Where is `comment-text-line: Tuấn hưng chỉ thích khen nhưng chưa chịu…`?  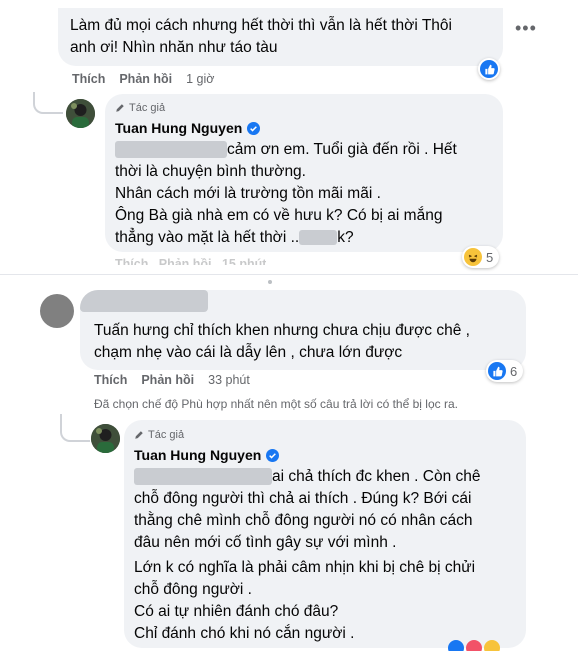
comment-text-line: Tuấn hưng chỉ thích khen nhưng chưa chịu… is located at coordinates (282, 330).